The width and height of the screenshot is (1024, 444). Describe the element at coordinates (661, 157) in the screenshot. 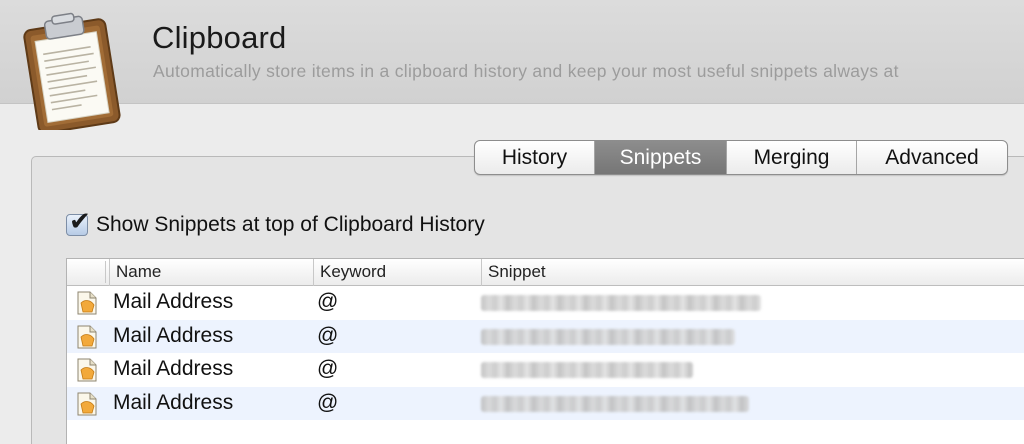

I see `tab-snippets: Snippets` at that location.